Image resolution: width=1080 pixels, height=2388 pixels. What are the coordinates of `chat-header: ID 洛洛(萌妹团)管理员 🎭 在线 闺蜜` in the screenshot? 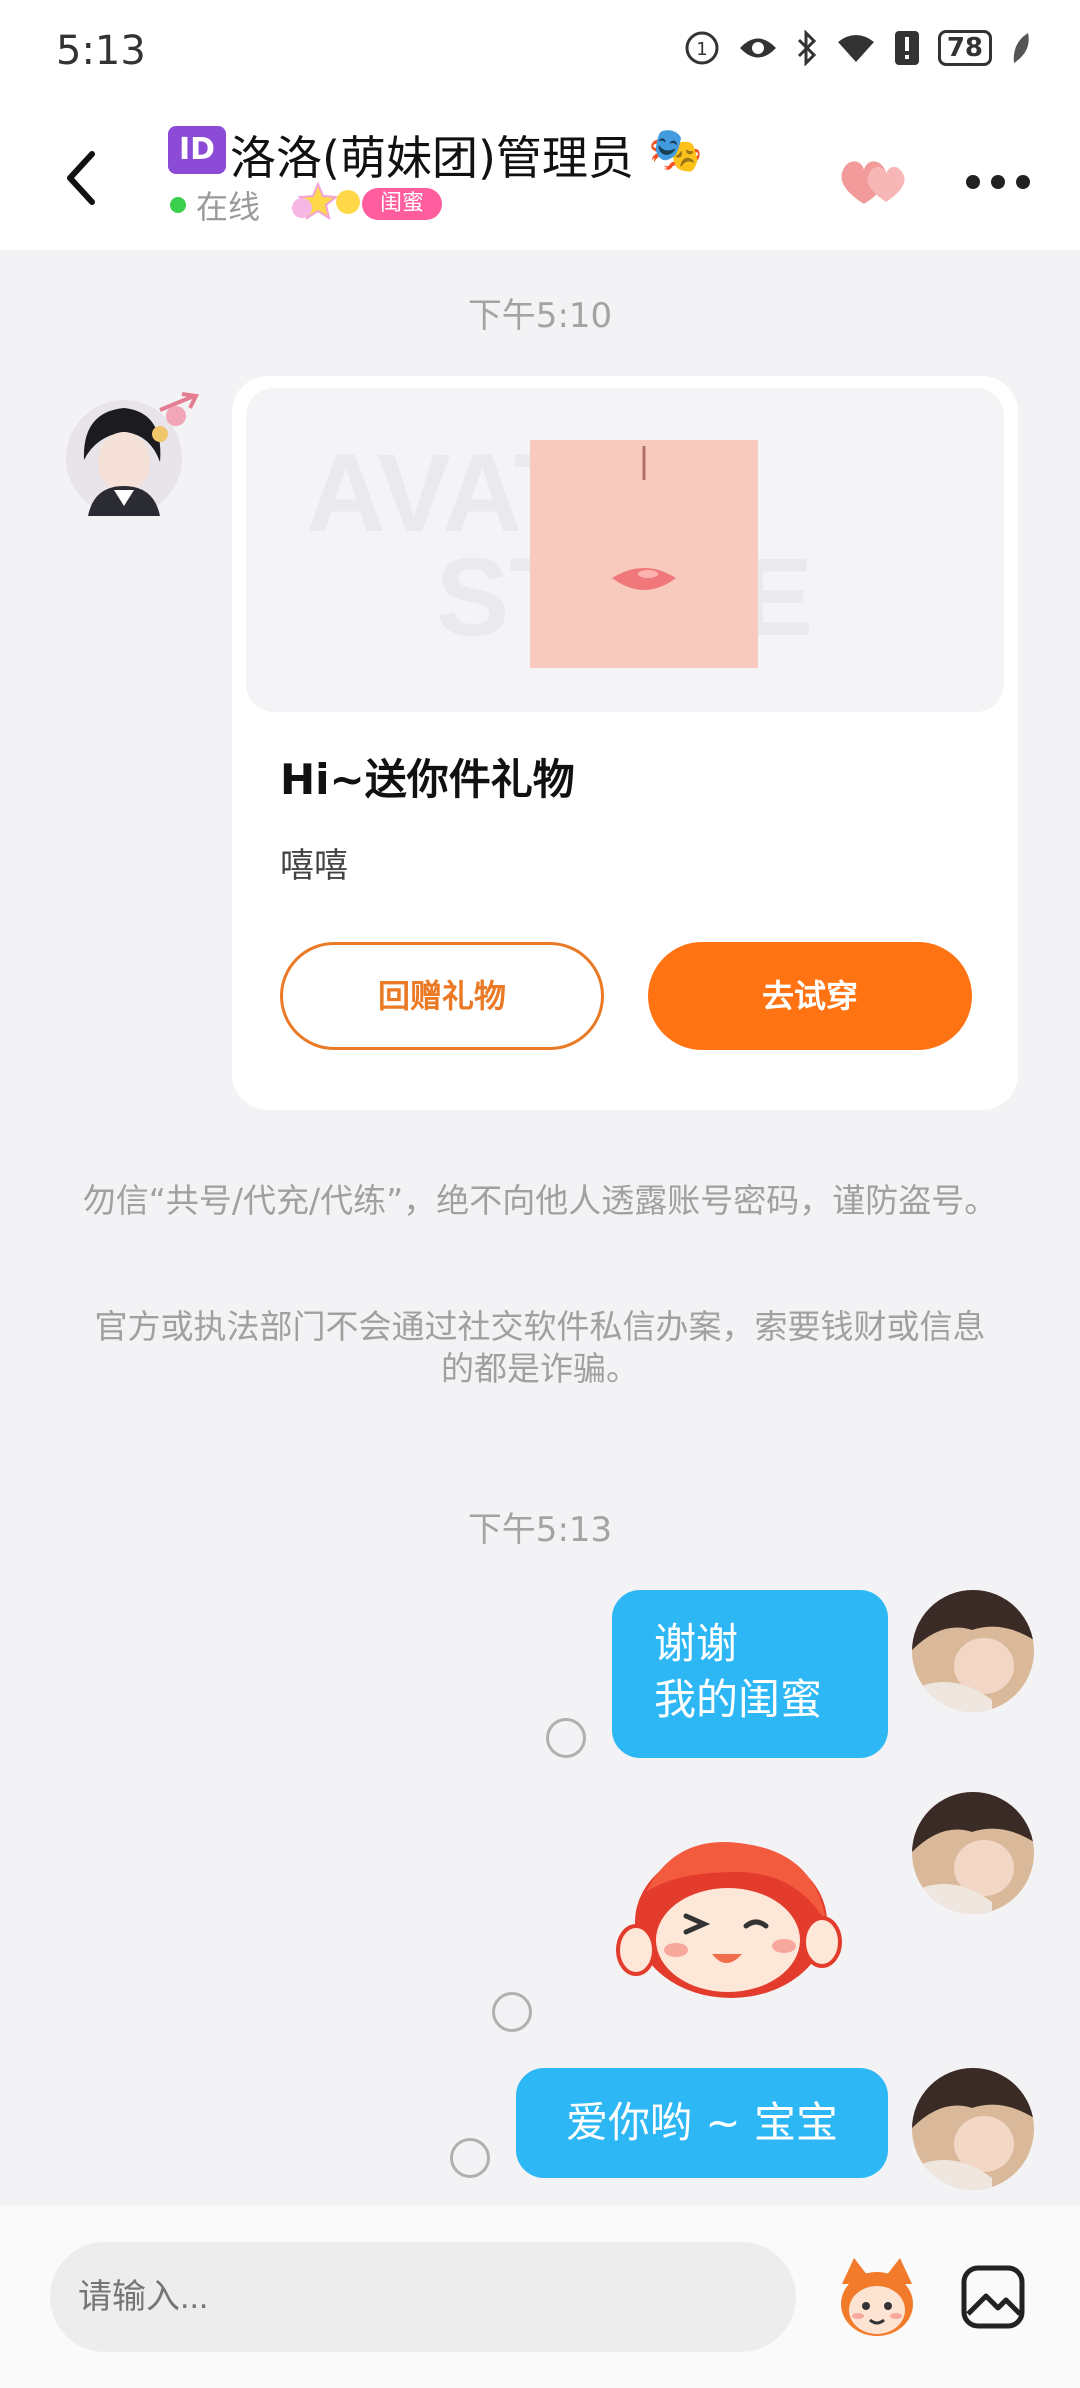 It's located at (540, 180).